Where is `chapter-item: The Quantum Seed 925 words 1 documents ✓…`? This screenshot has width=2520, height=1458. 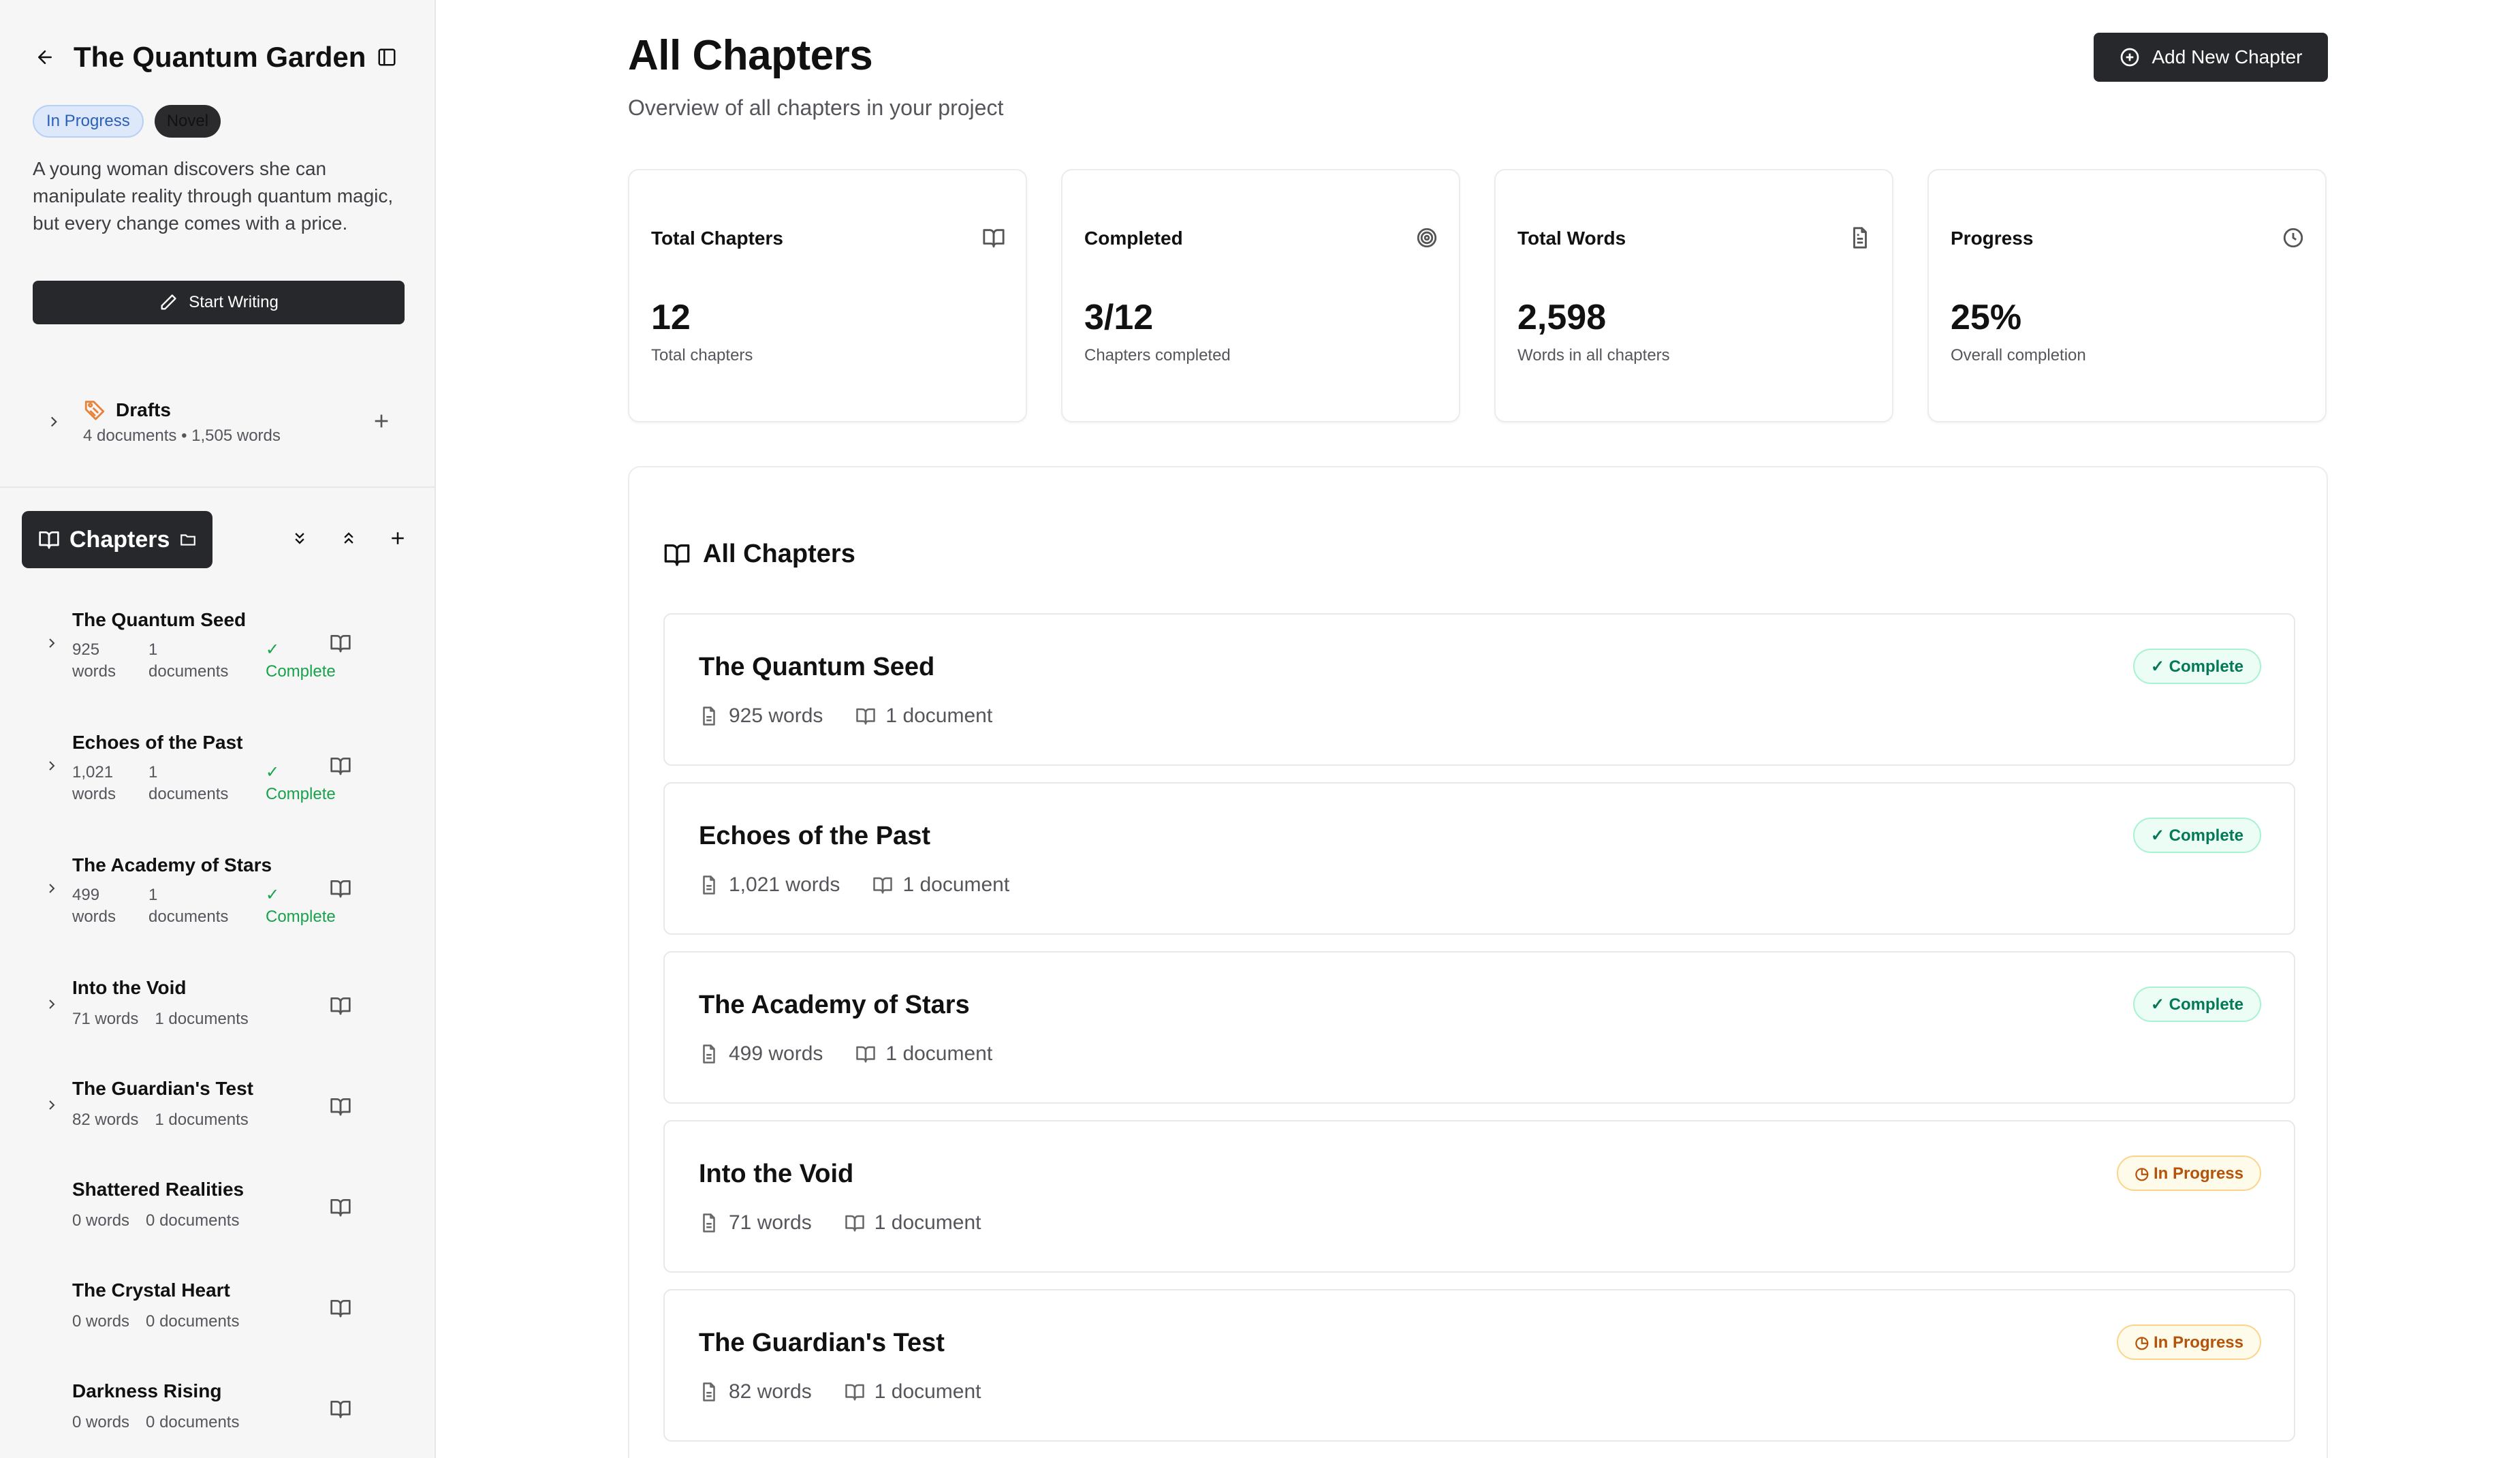
chapter-item: The Quantum Seed 925 words 1 documents ✓… is located at coordinates (218, 647).